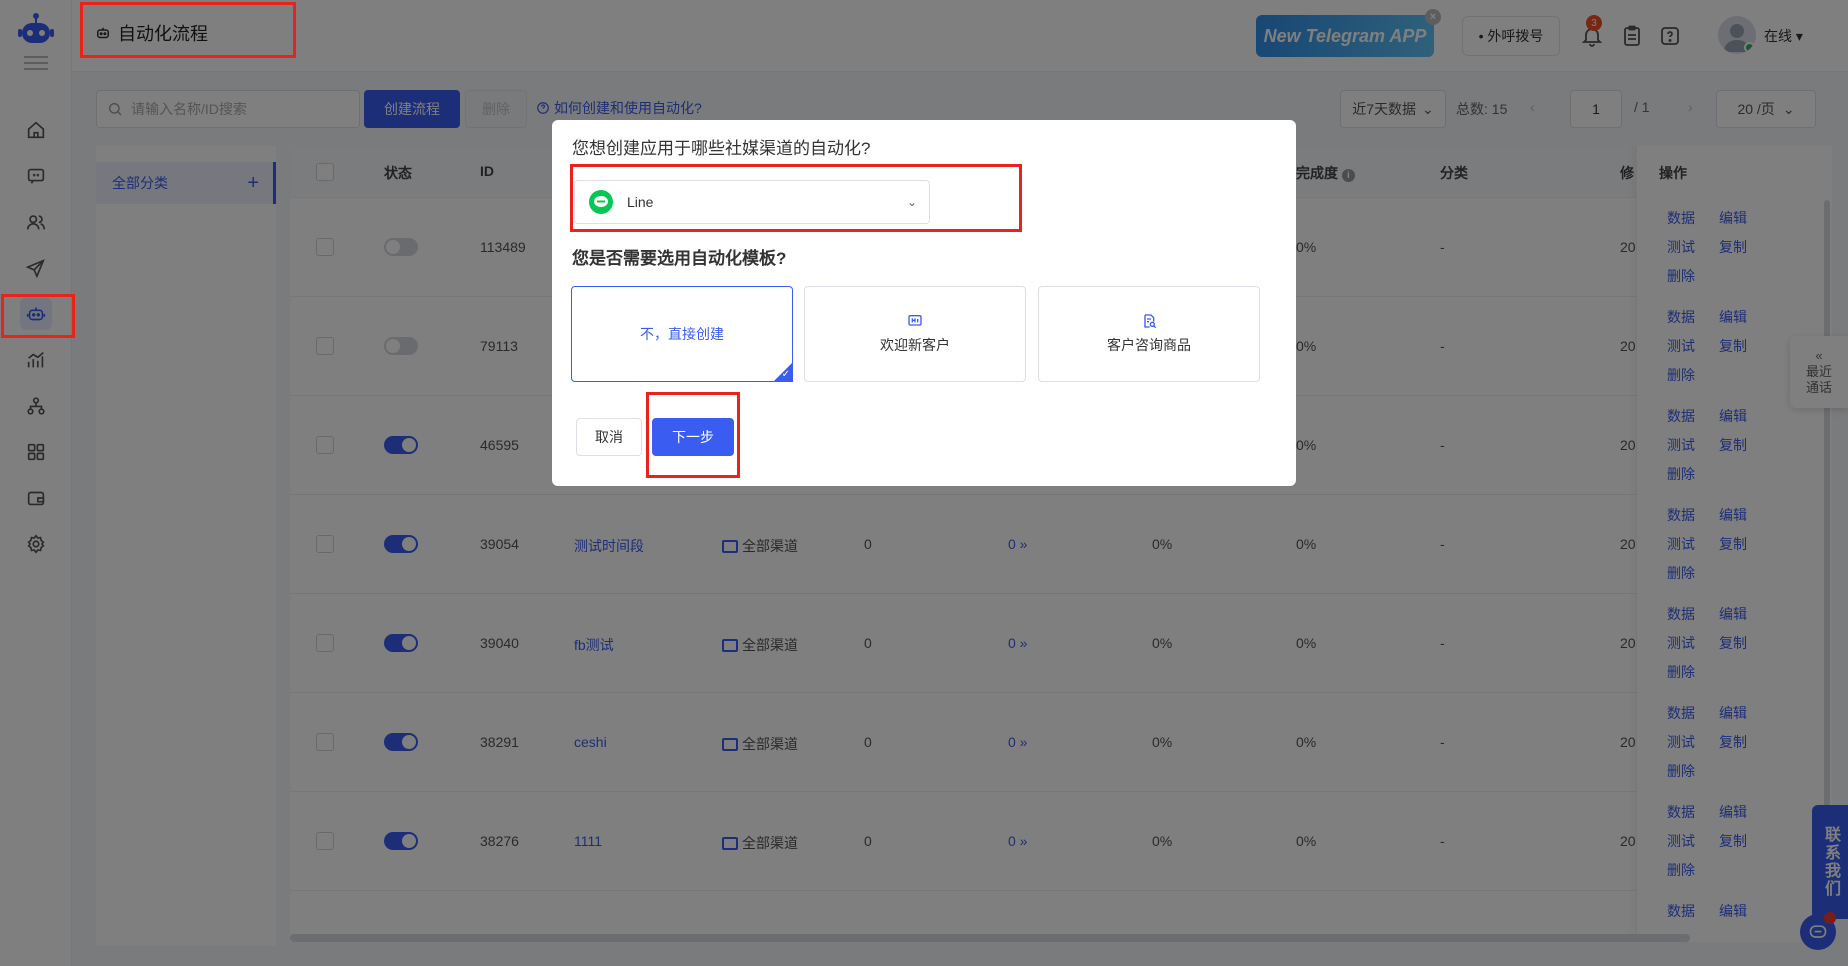 The height and width of the screenshot is (966, 1848). I want to click on template-option-direct: 不，直接创建 ✓, so click(682, 334).